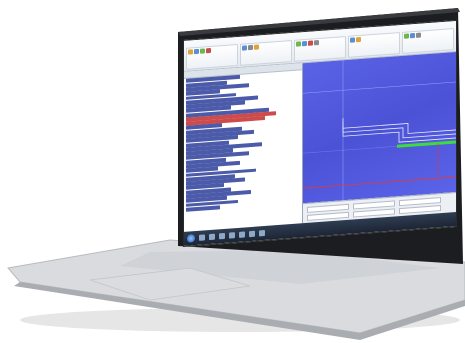 Image resolution: width=465 pixels, height=343 pixels. I want to click on toolpath-active, so click(426, 144).